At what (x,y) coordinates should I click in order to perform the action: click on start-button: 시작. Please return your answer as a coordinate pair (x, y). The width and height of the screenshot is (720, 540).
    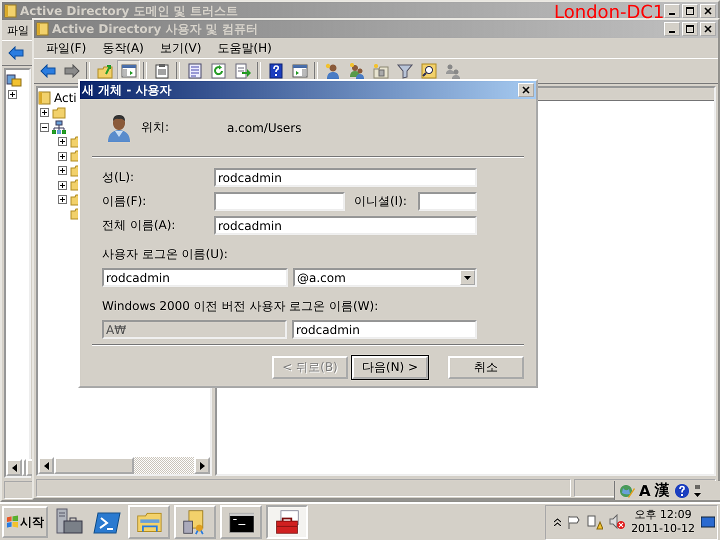
    Looking at the image, I should click on (25, 522).